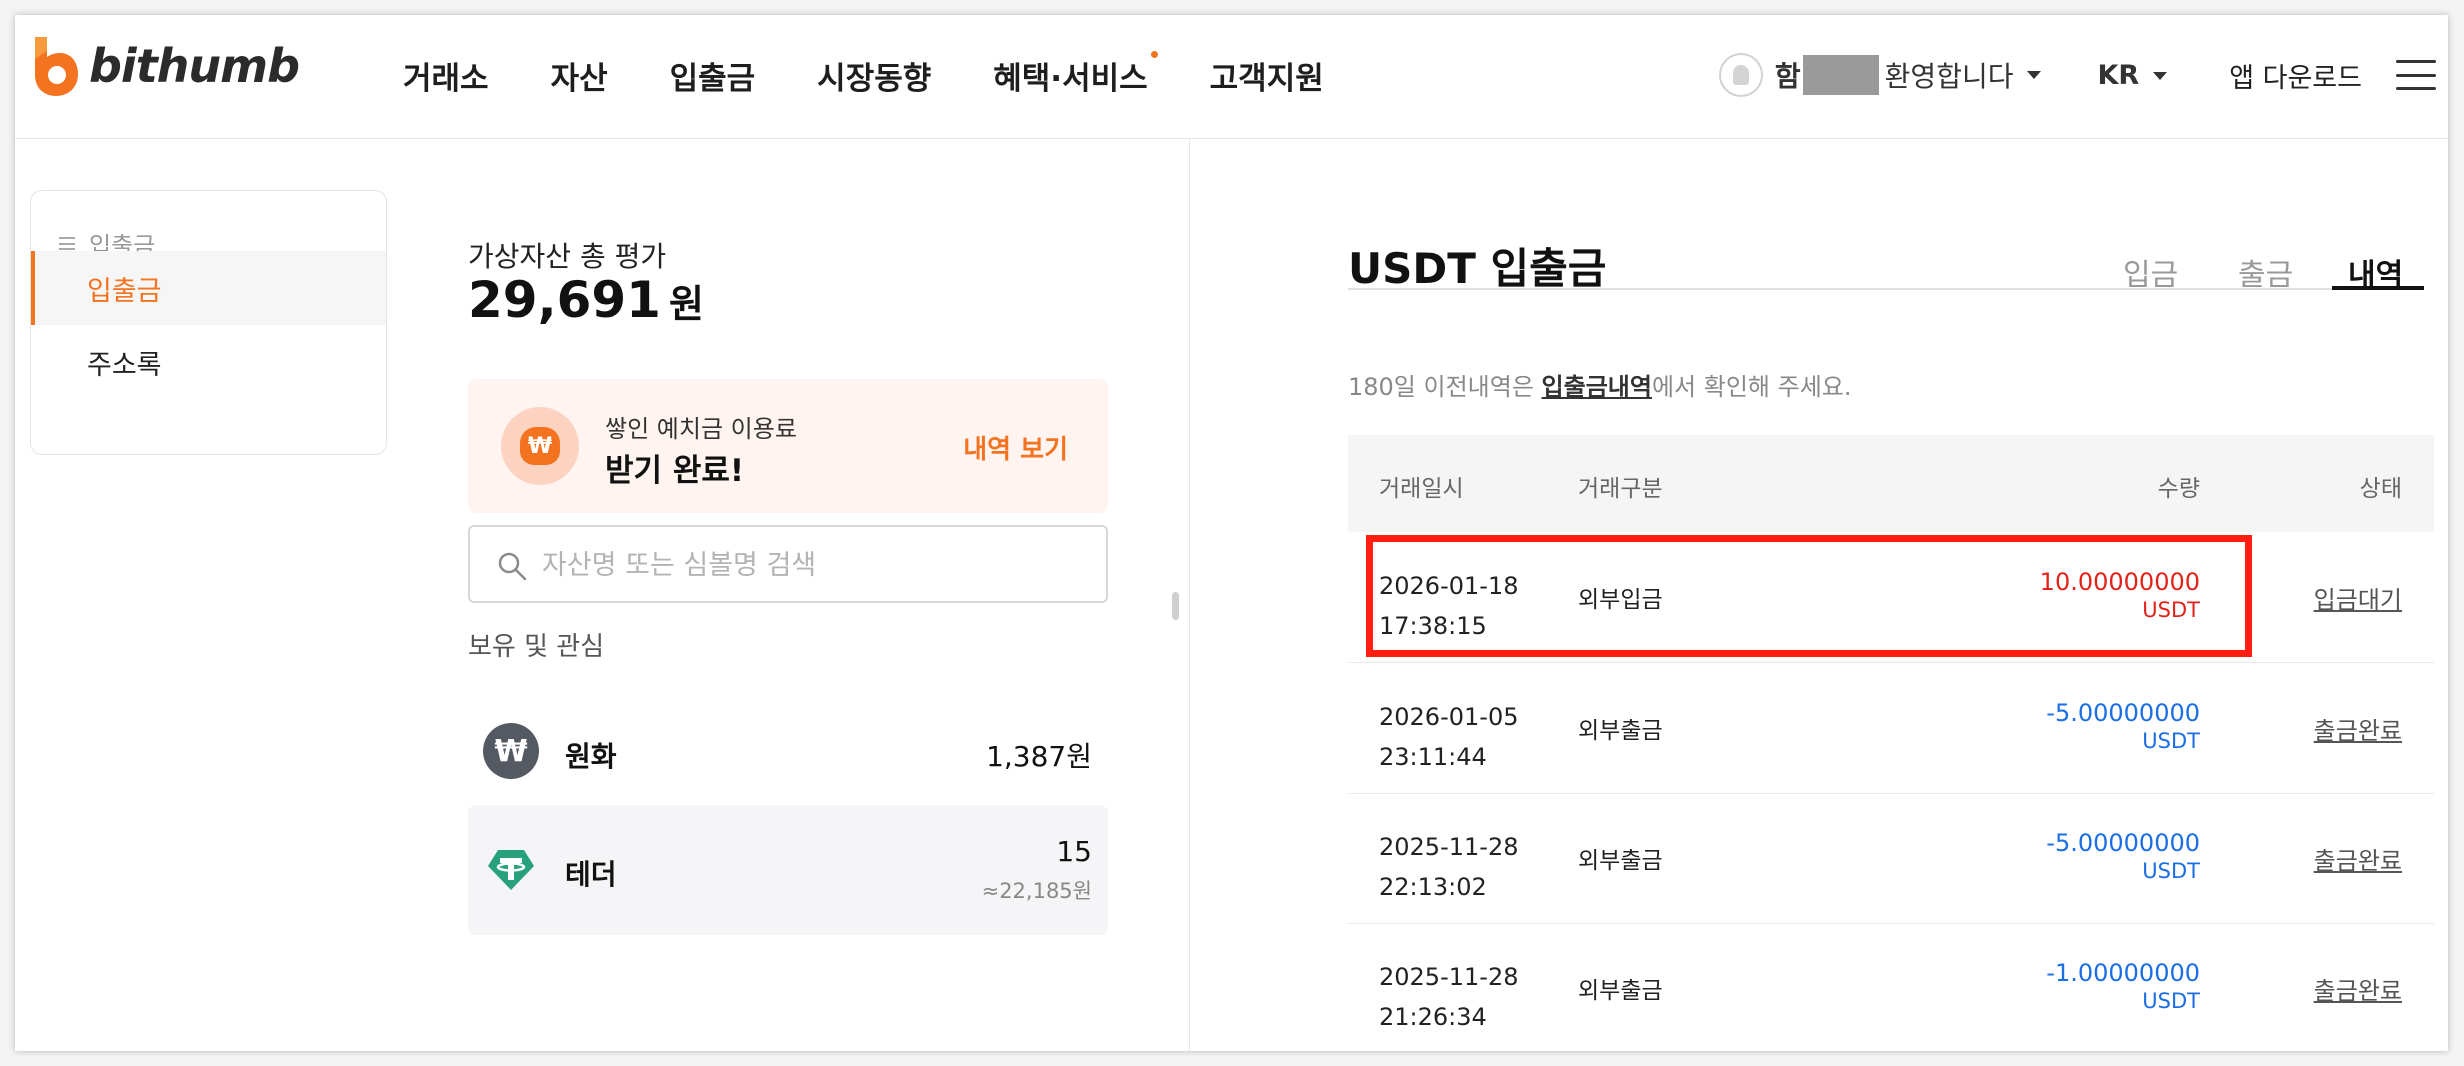  Describe the element at coordinates (675, 471) in the screenshot. I see `promo-title: 받기 완료!` at that location.